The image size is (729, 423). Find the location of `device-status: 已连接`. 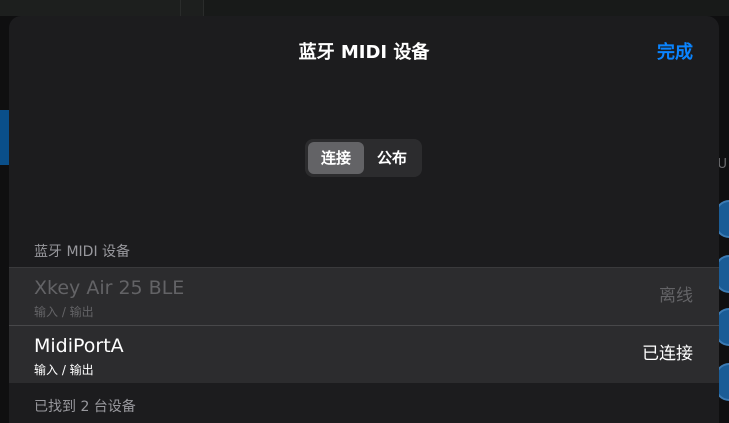

device-status: 已连接 is located at coordinates (667, 354).